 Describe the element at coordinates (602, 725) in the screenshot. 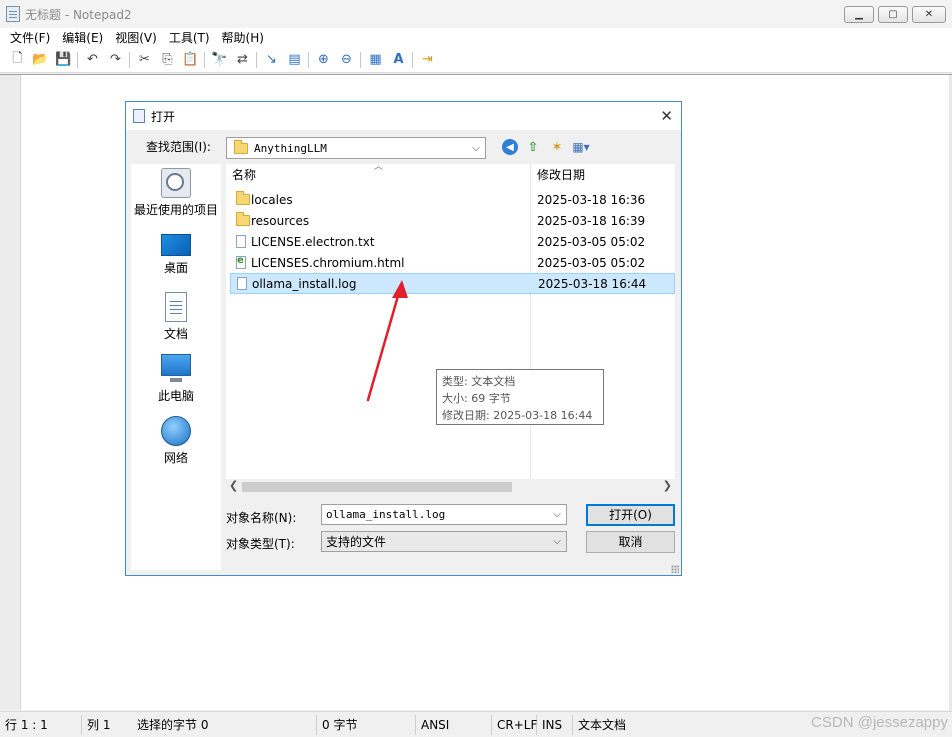

I see `status-scheme: 文本文档` at that location.